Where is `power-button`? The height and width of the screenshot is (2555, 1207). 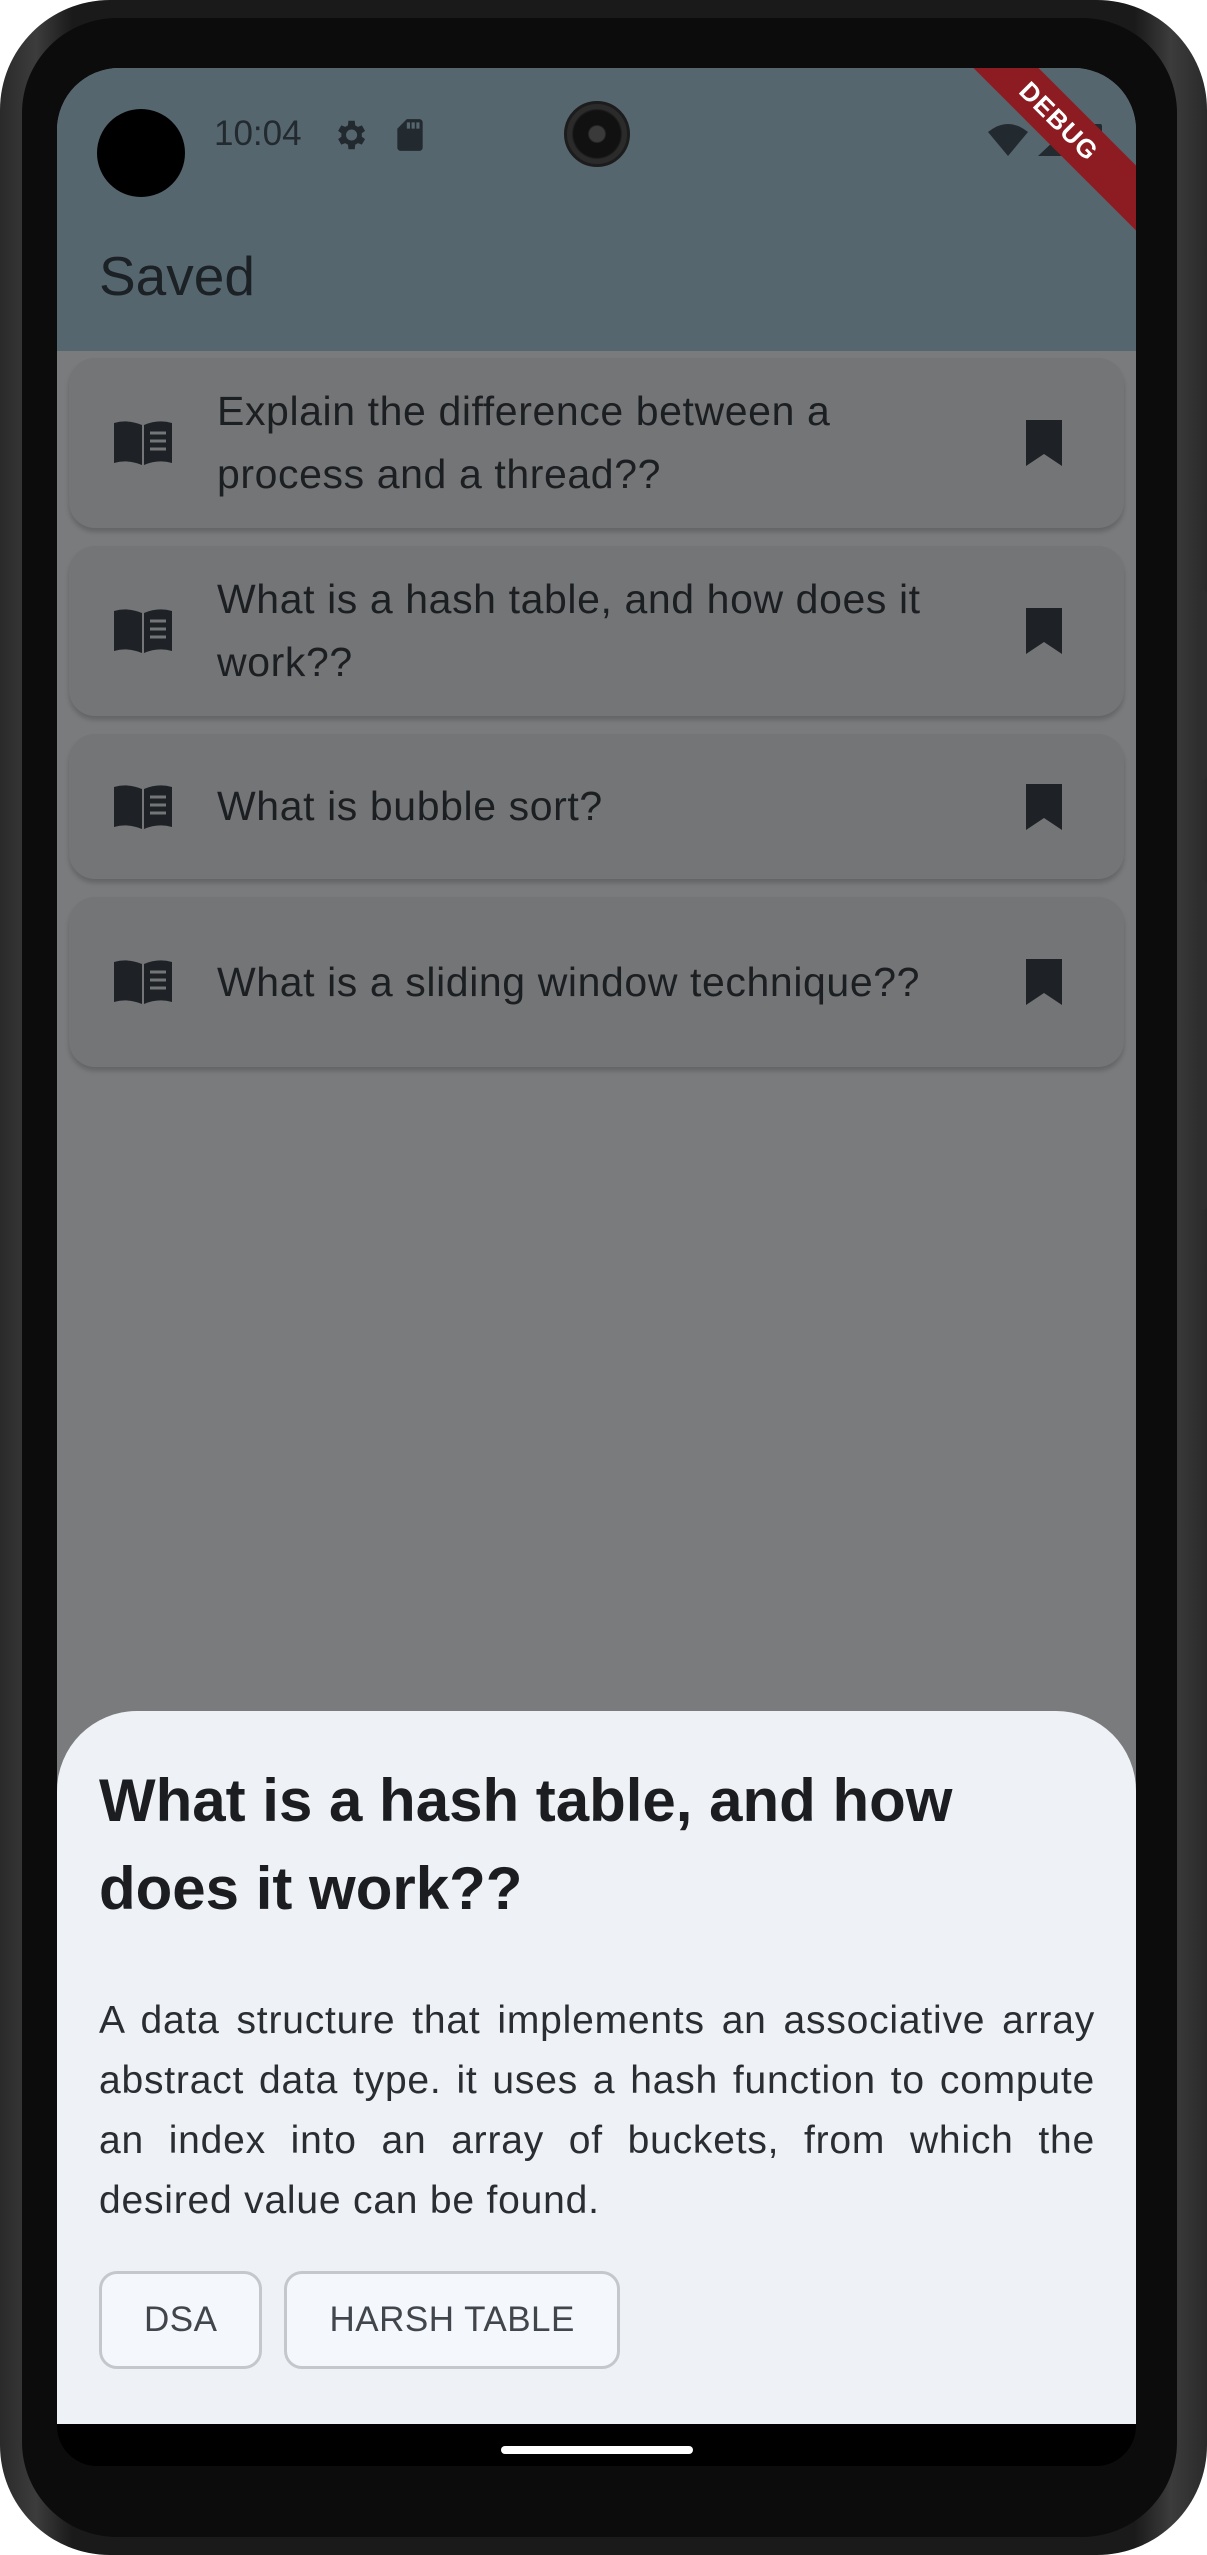
power-button is located at coordinates (1203, 1045).